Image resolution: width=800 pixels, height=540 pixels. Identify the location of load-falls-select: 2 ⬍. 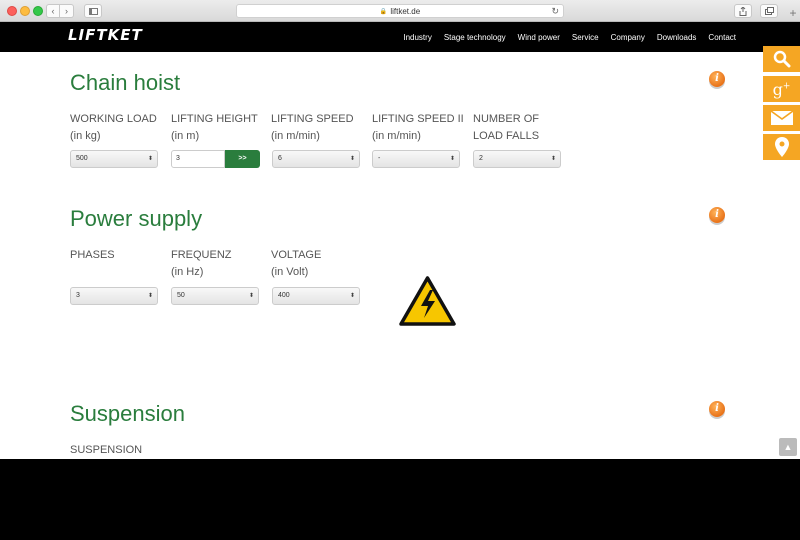
(517, 159).